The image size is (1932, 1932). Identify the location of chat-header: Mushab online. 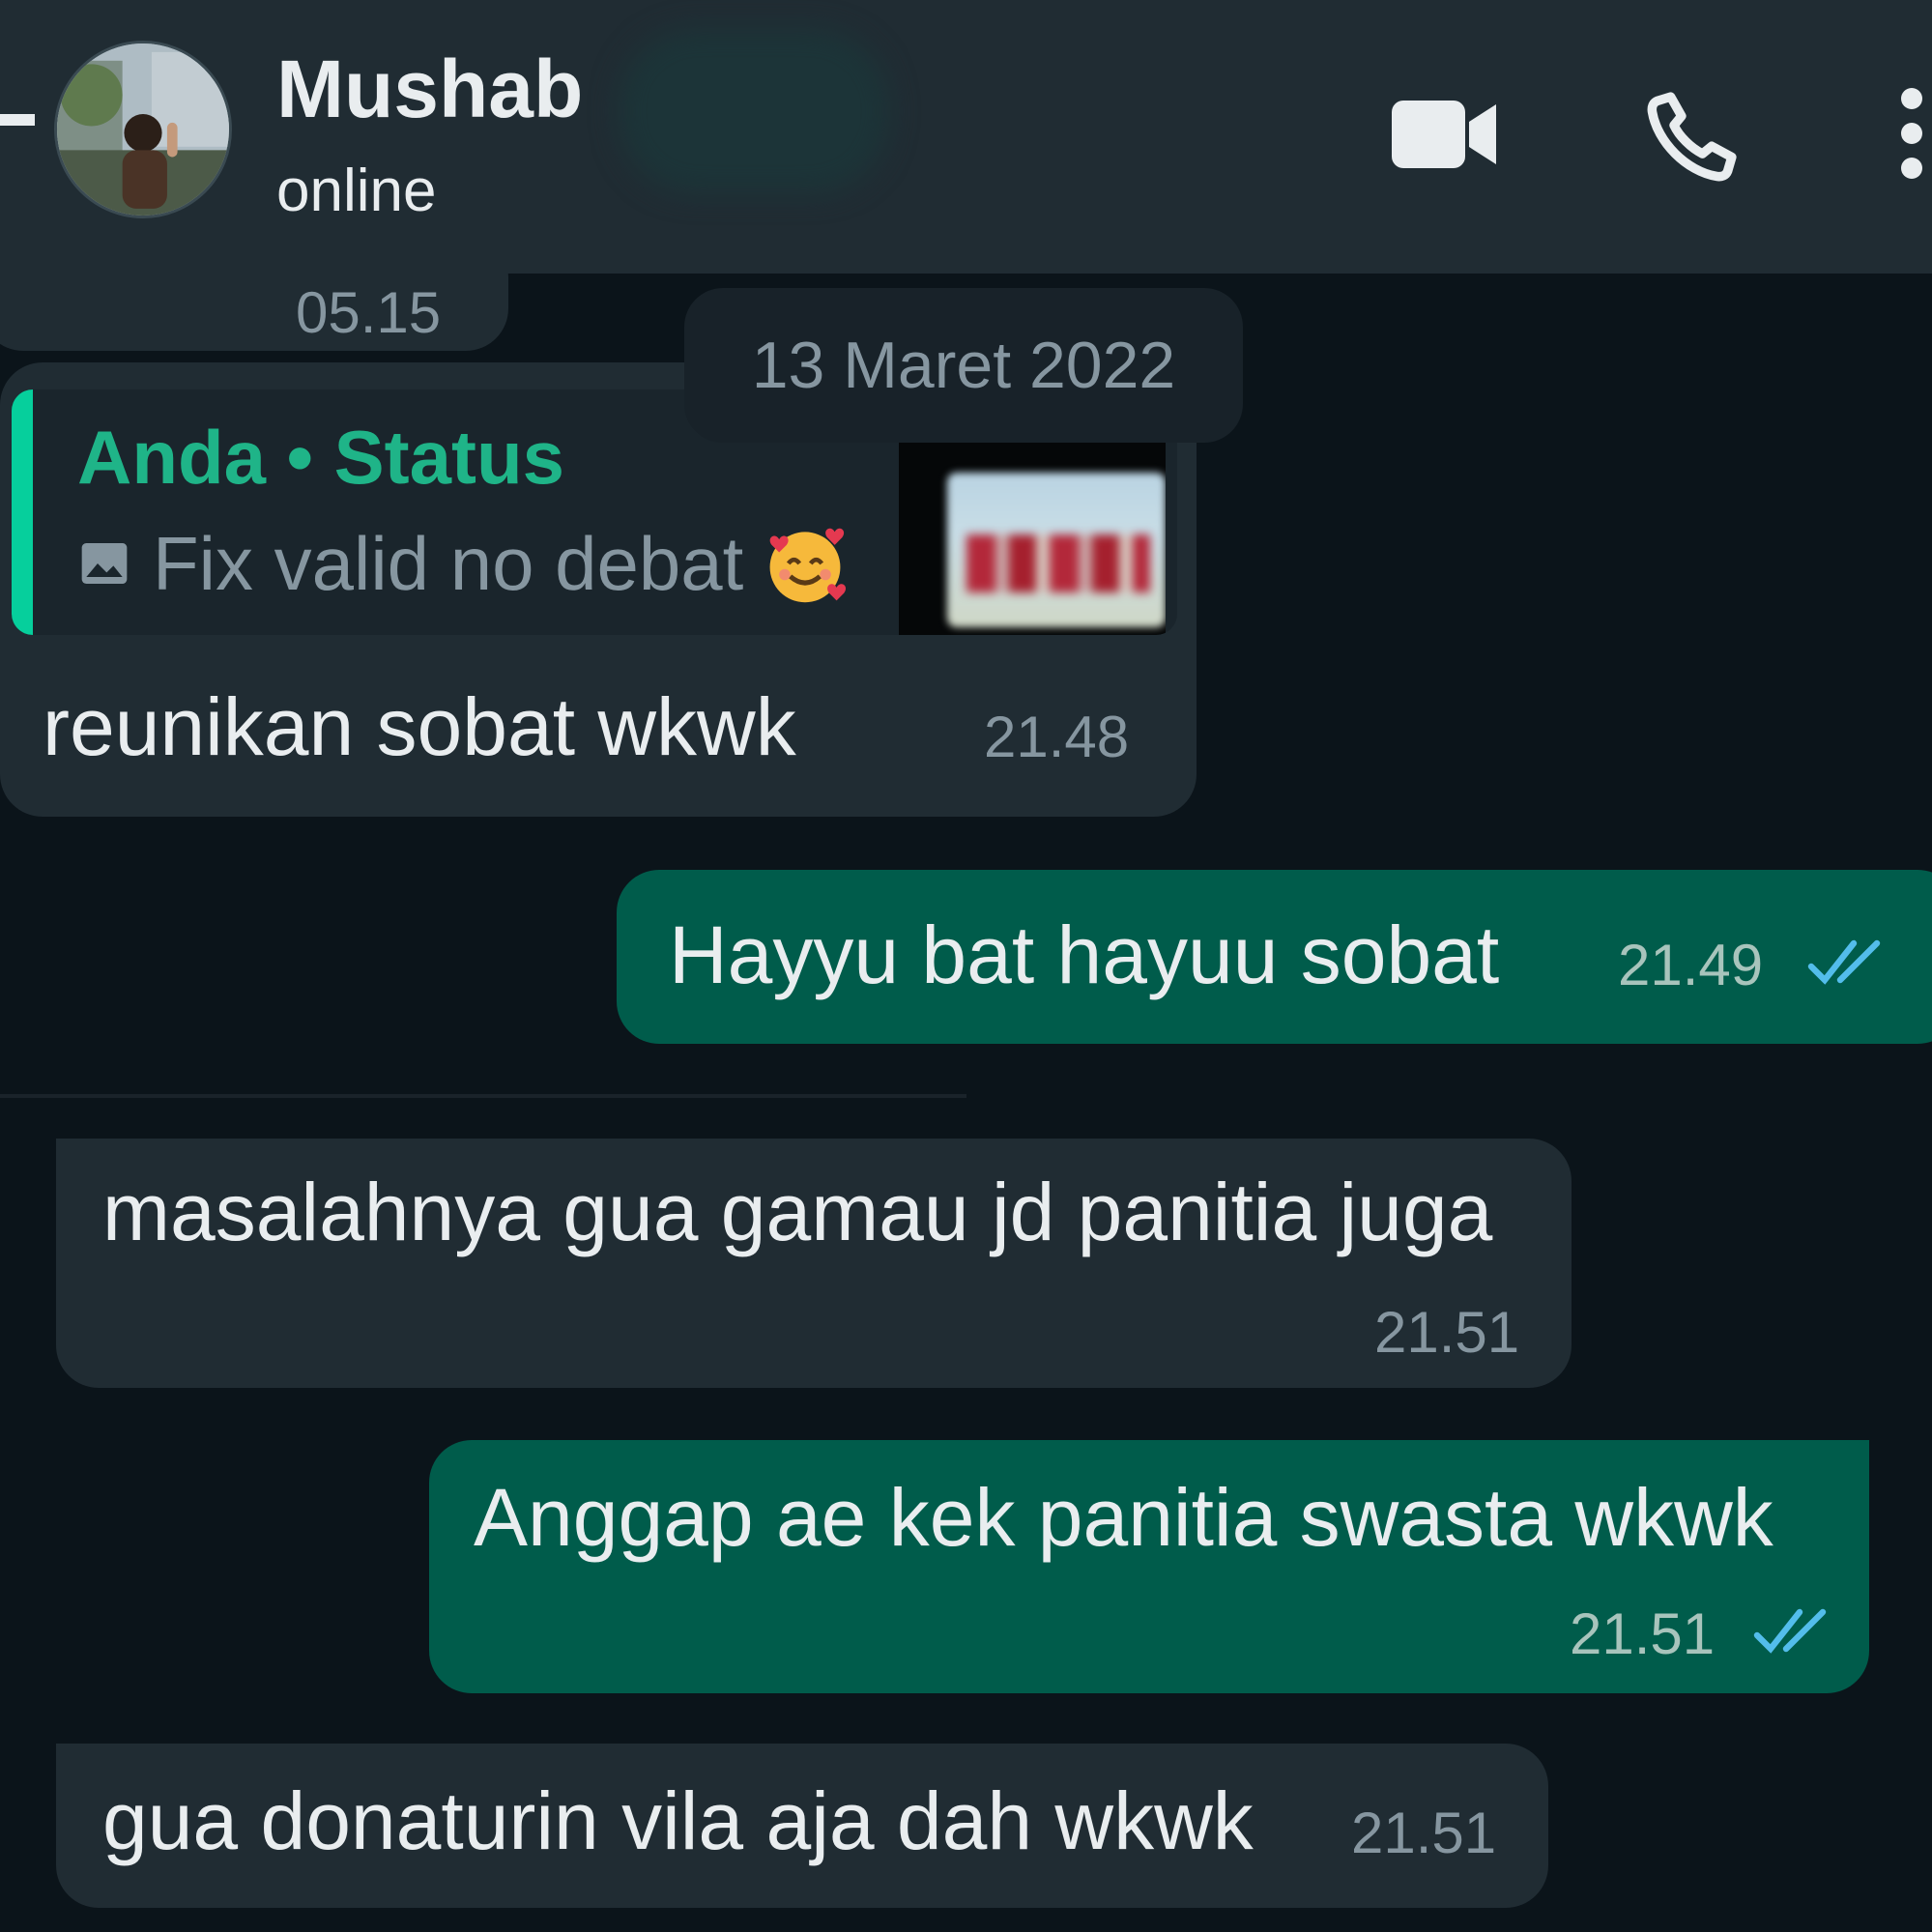
(966, 137).